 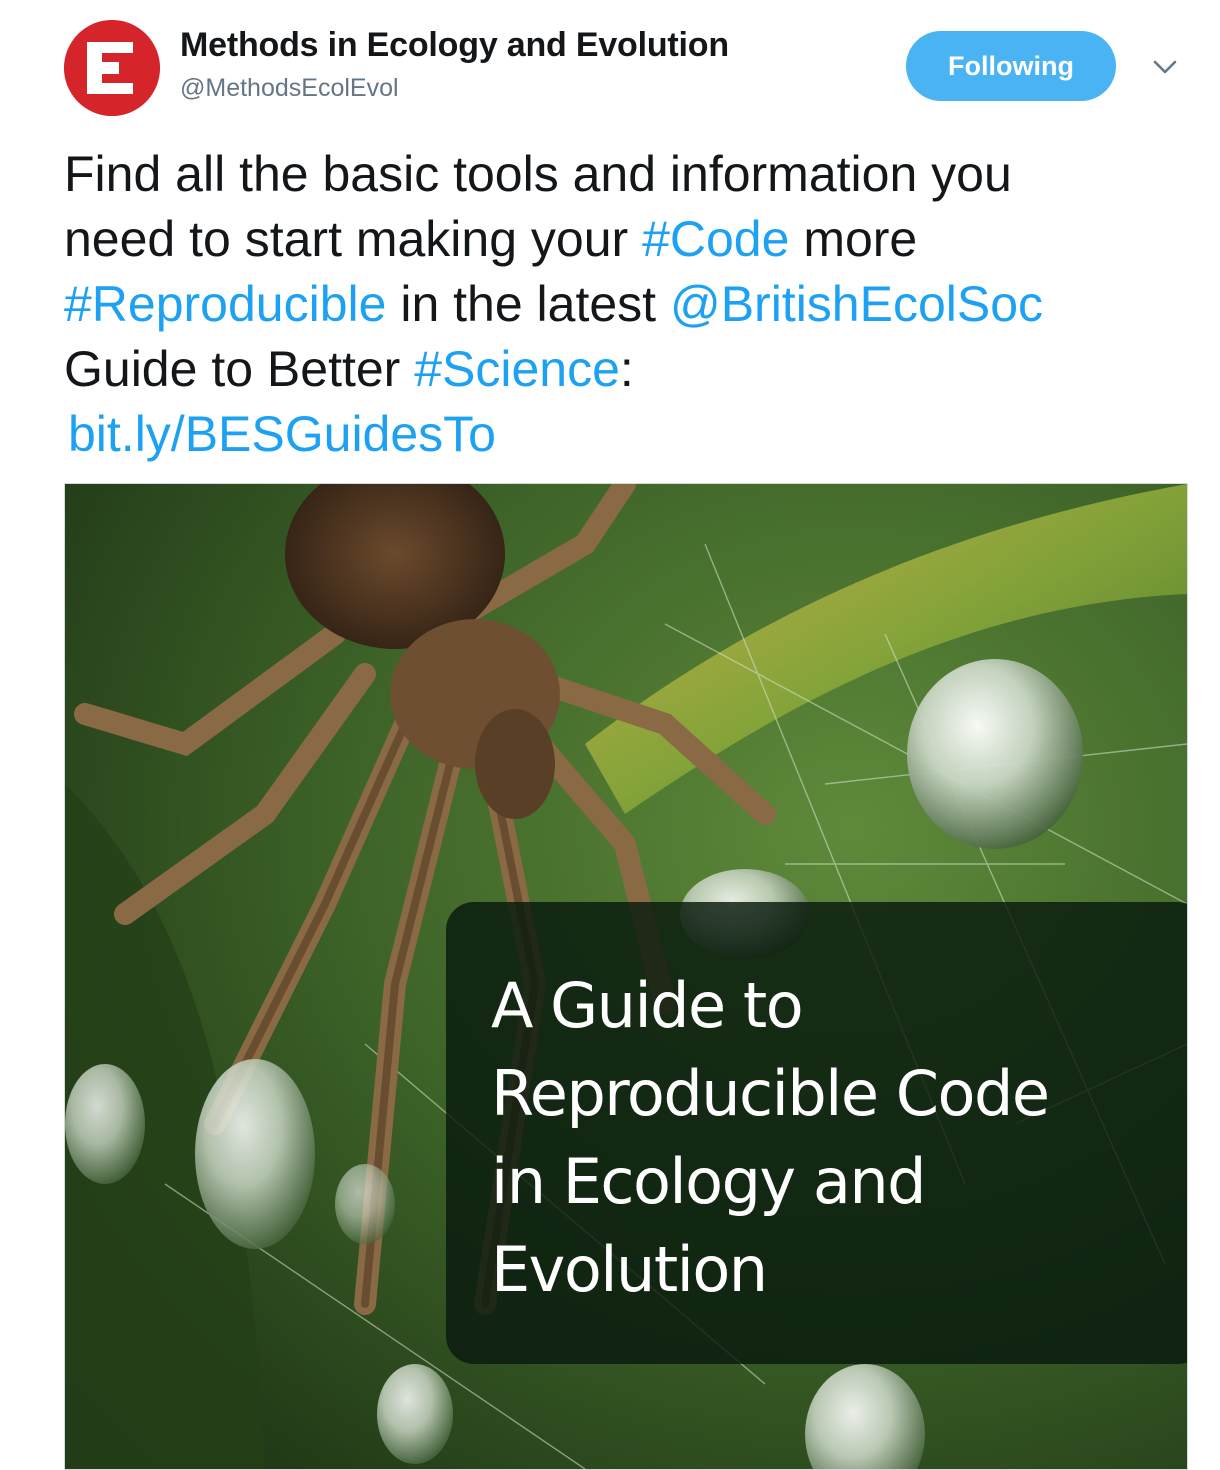 What do you see at coordinates (1011, 66) in the screenshot?
I see `following-button: Following` at bounding box center [1011, 66].